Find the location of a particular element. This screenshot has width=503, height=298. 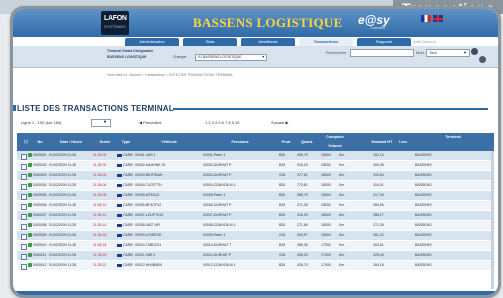

cell-text: 217,39 is located at coordinates (378, 195).